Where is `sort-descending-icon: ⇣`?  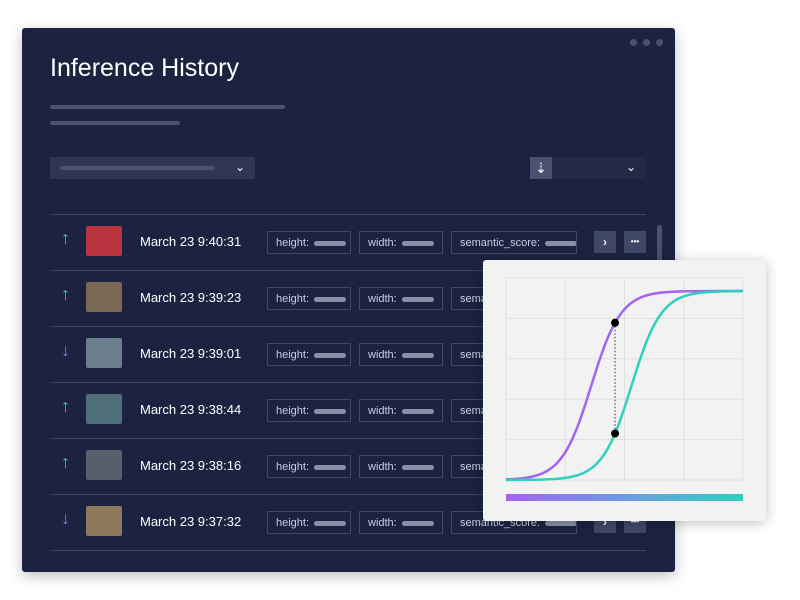
sort-descending-icon: ⇣ is located at coordinates (541, 168).